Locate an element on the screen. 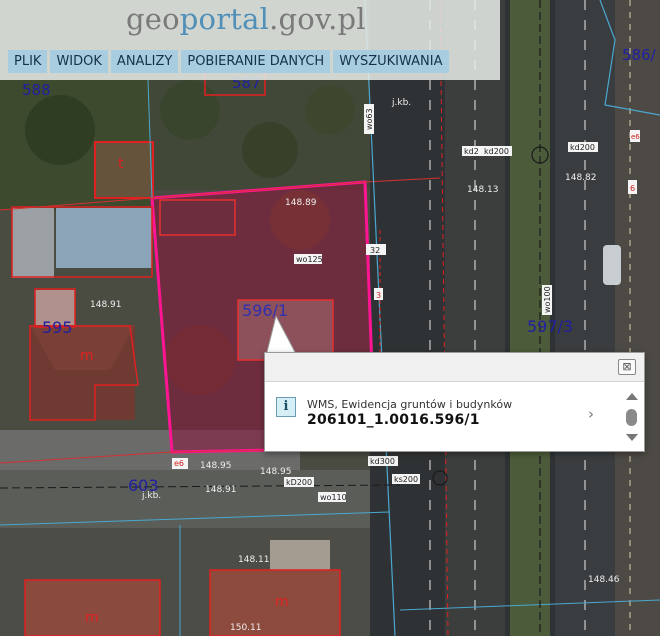 The image size is (660, 636). menu-analizy: ANALIZY is located at coordinates (144, 61).